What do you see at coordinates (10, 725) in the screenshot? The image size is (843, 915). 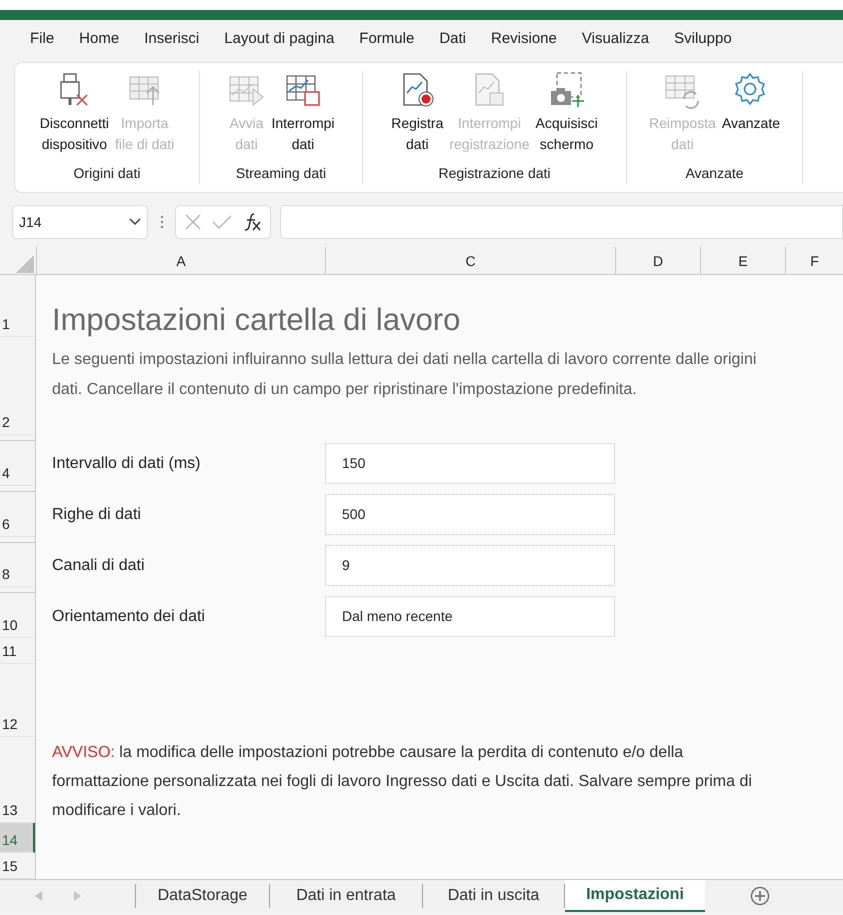 I see `row-header: 12` at bounding box center [10, 725].